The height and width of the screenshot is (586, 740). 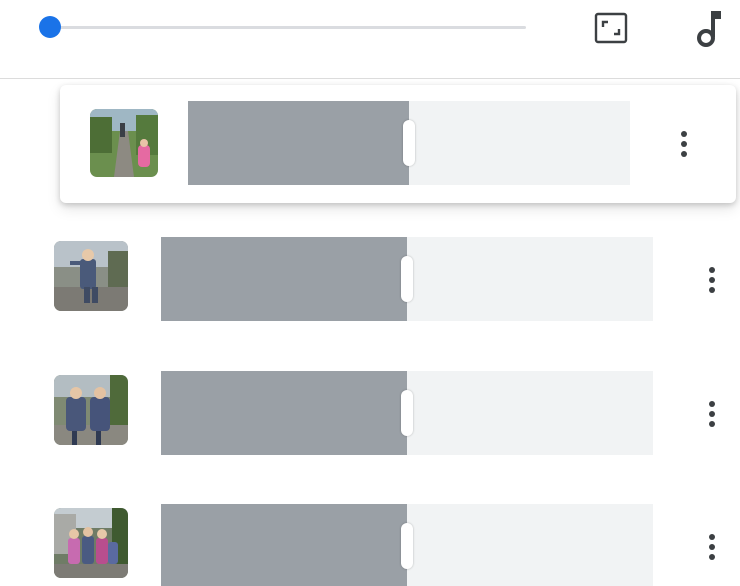 I want to click on aspect-ratio-button, so click(x=611, y=28).